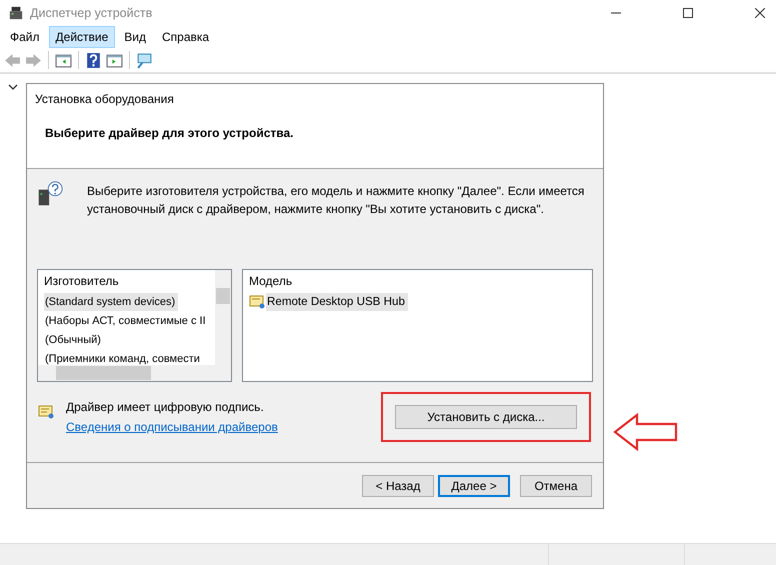 This screenshot has width=776, height=565. I want to click on menu-item: Файл, so click(25, 37).